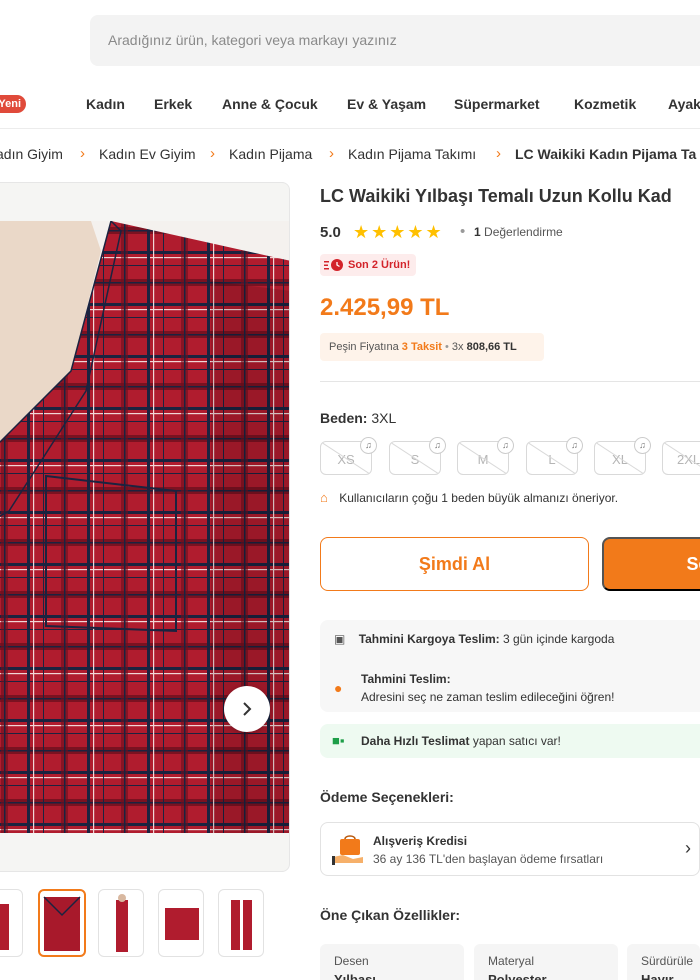 This screenshot has width=700, height=980. I want to click on selected-size: 3XL, so click(384, 418).